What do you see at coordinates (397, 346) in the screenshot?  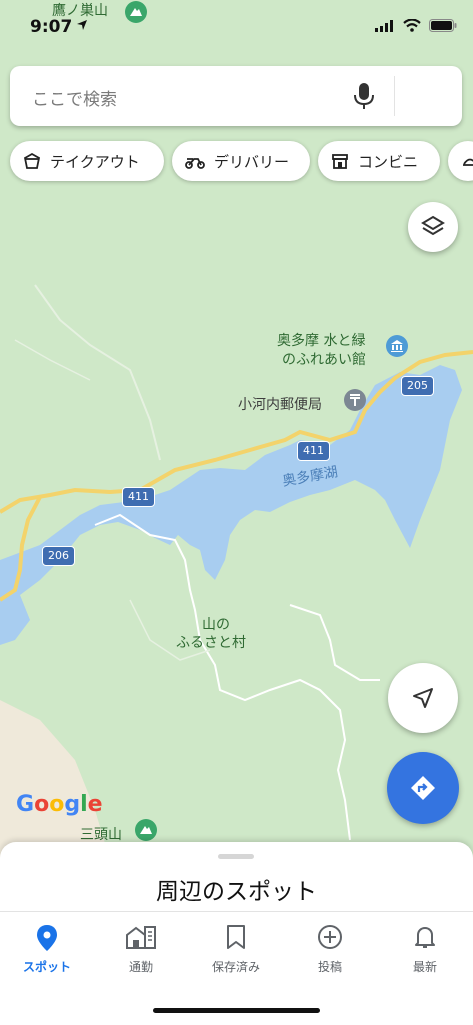 I see `museum-marker-icon` at bounding box center [397, 346].